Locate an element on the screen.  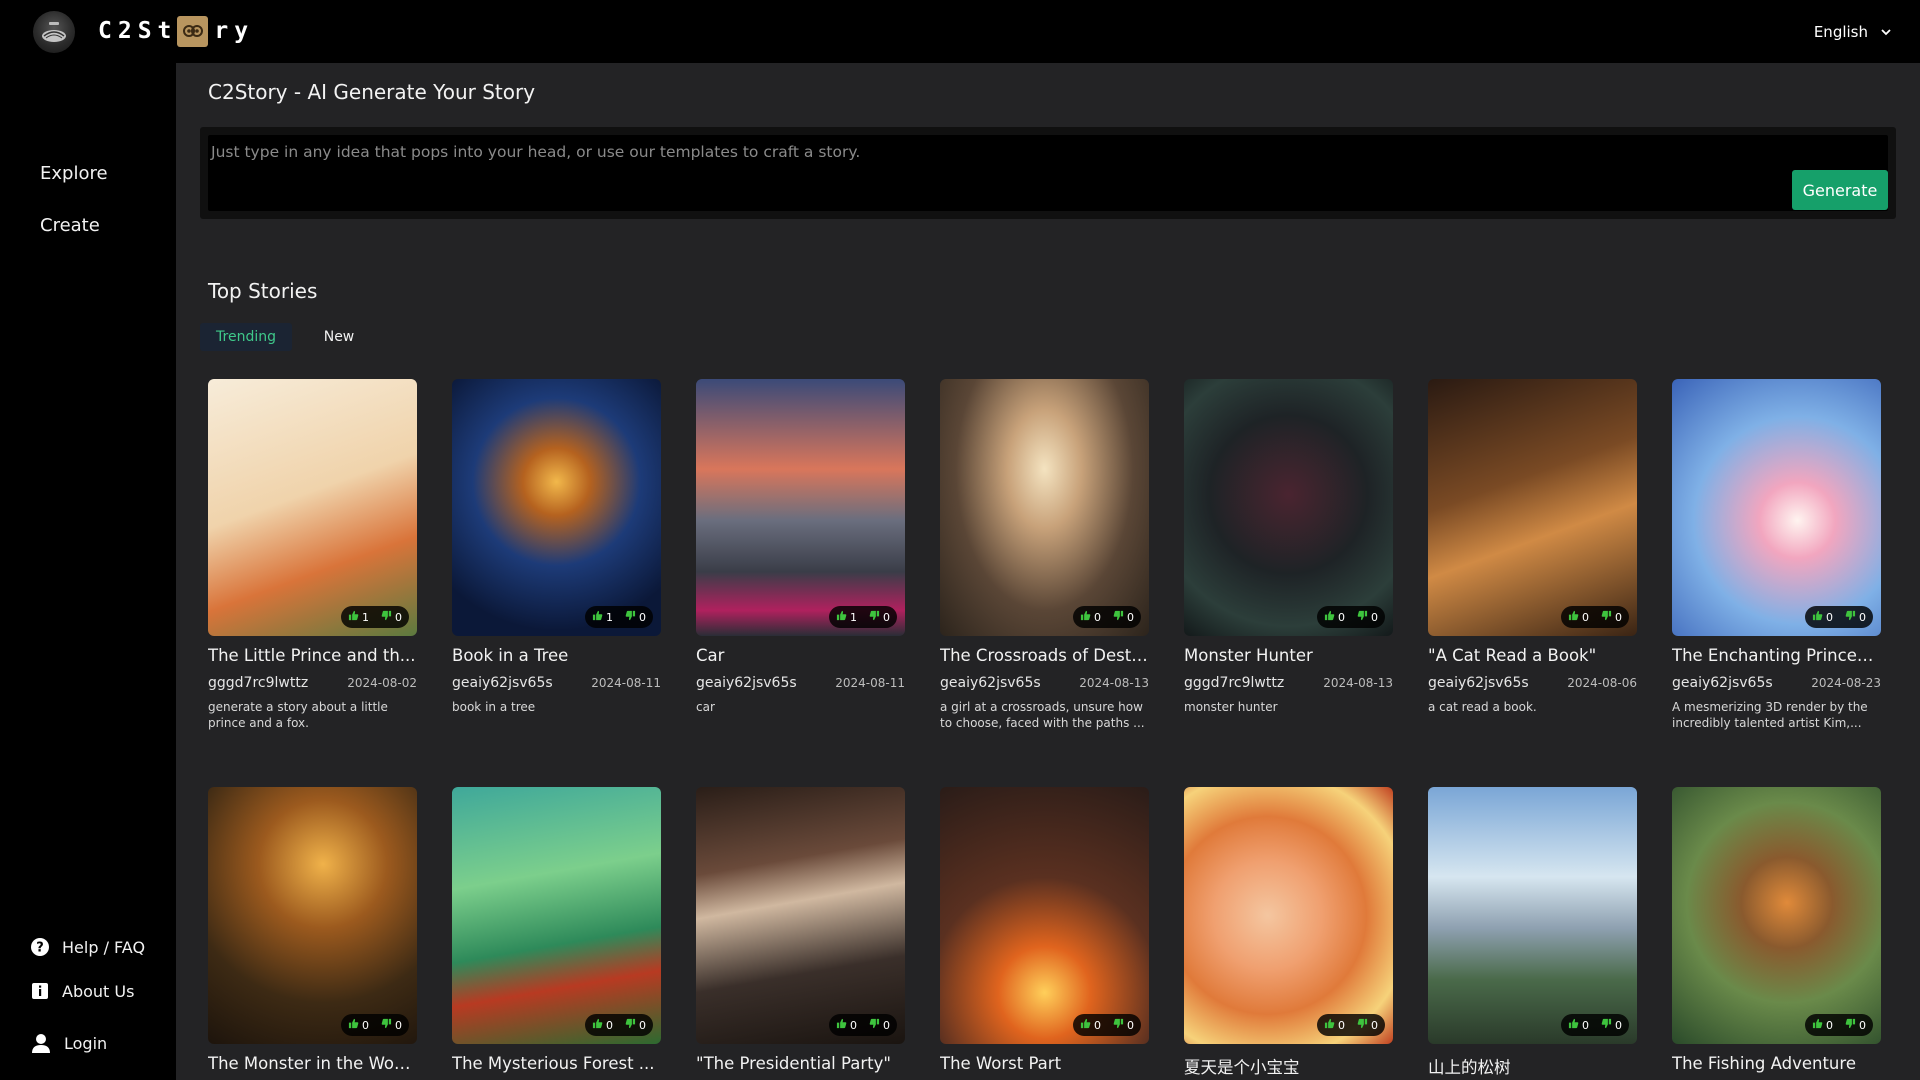
help-icon: ? is located at coordinates (40, 947).